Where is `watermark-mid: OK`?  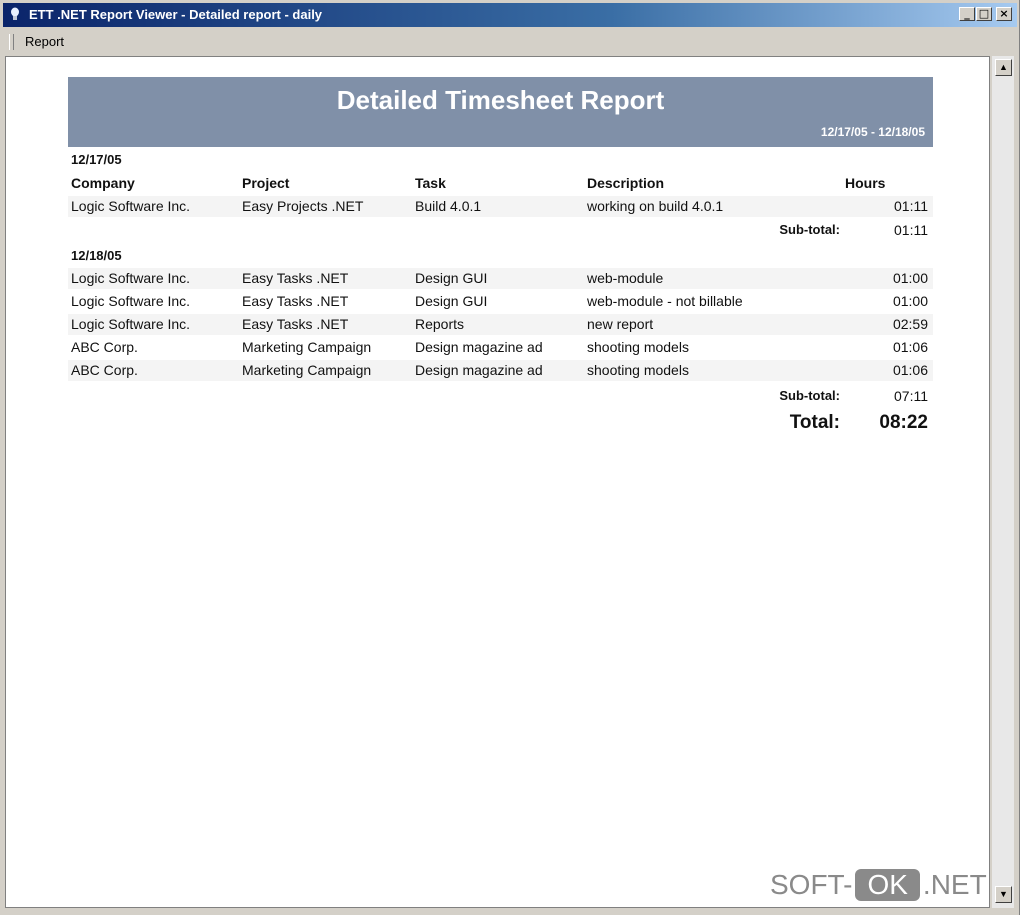
watermark-mid: OK is located at coordinates (887, 885).